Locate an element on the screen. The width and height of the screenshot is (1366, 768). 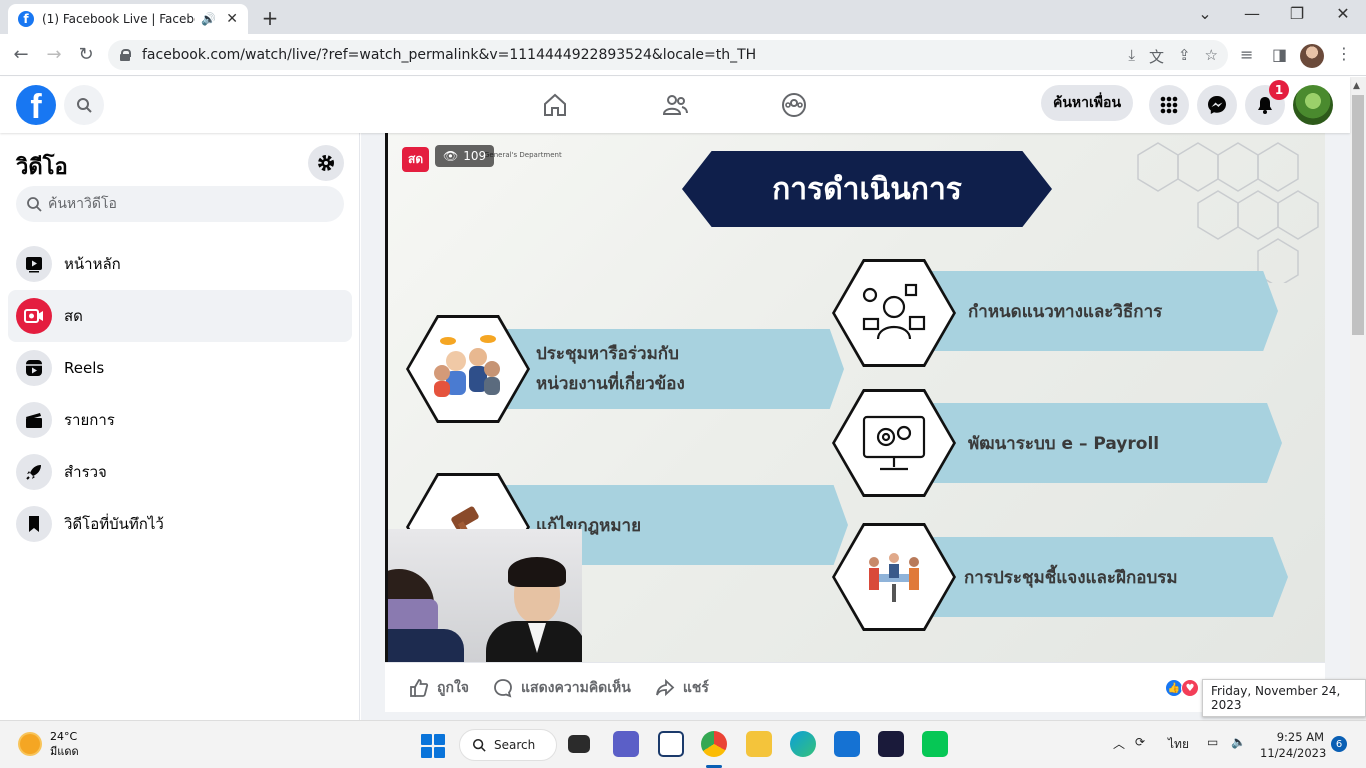
translate-icon: 文 is located at coordinates (1156, 56).